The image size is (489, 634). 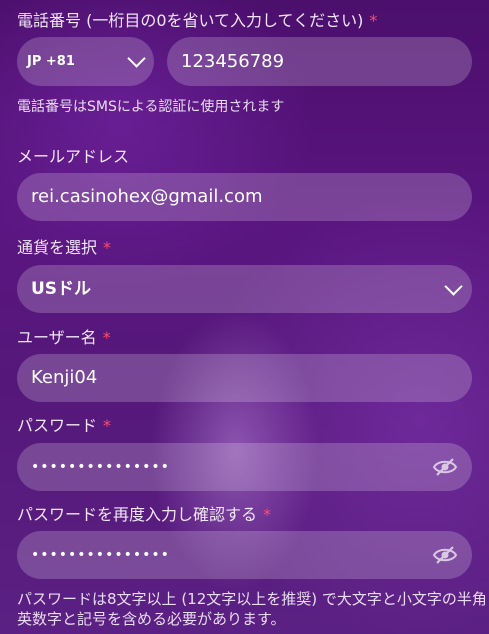 What do you see at coordinates (64, 425) in the screenshot?
I see `password-label: パスワード *` at bounding box center [64, 425].